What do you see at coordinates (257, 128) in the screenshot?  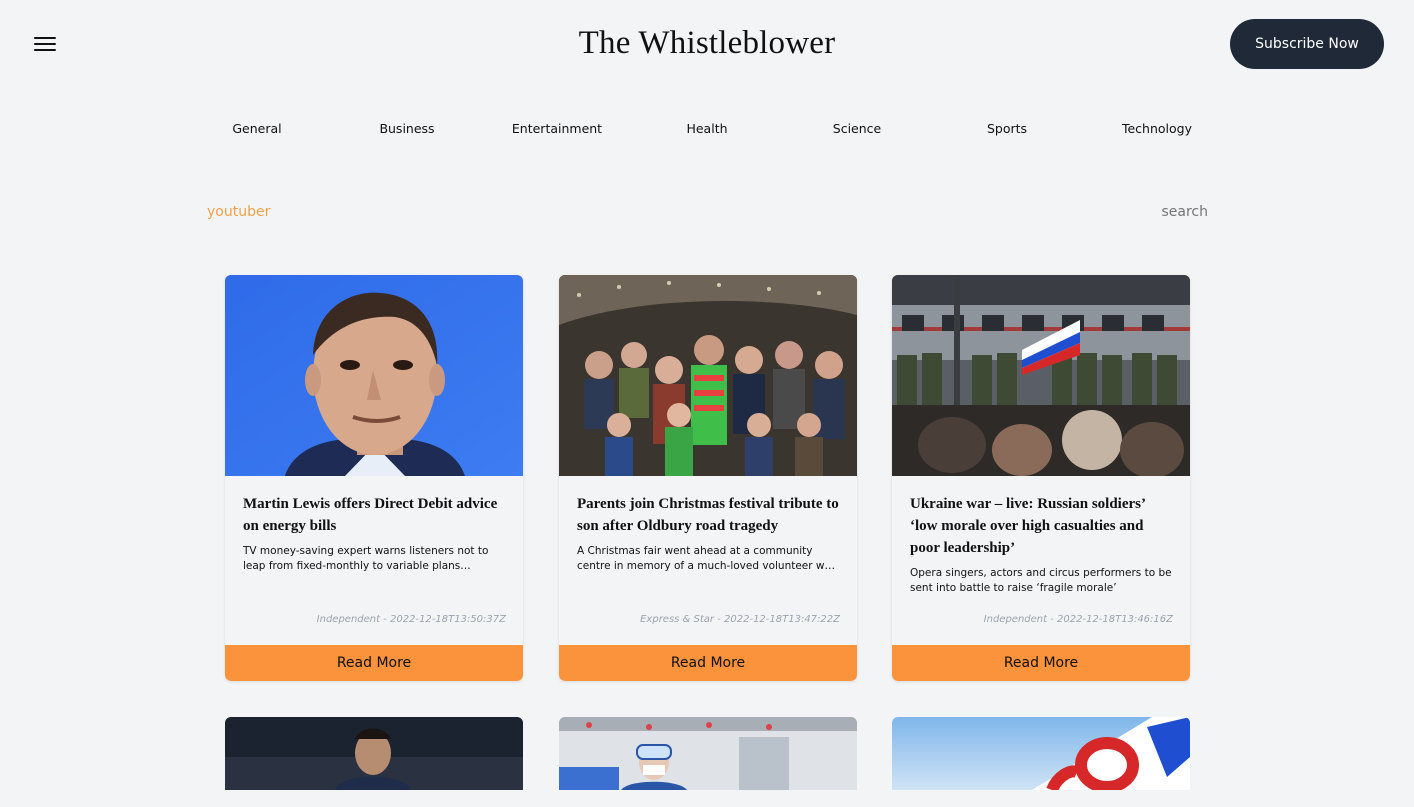 I see `category-general: General` at bounding box center [257, 128].